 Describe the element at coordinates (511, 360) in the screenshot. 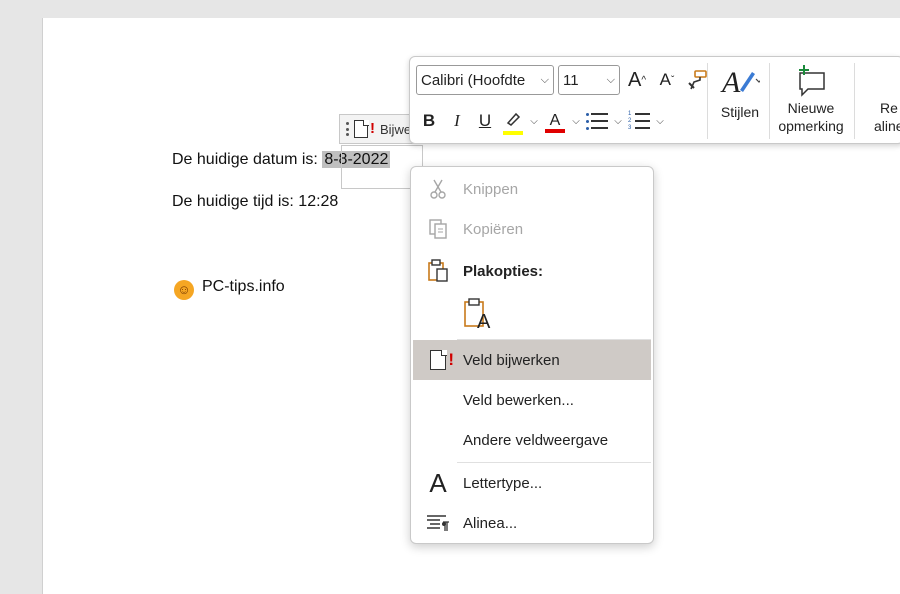

I see `menu-item-label: Veld bijwerken` at that location.